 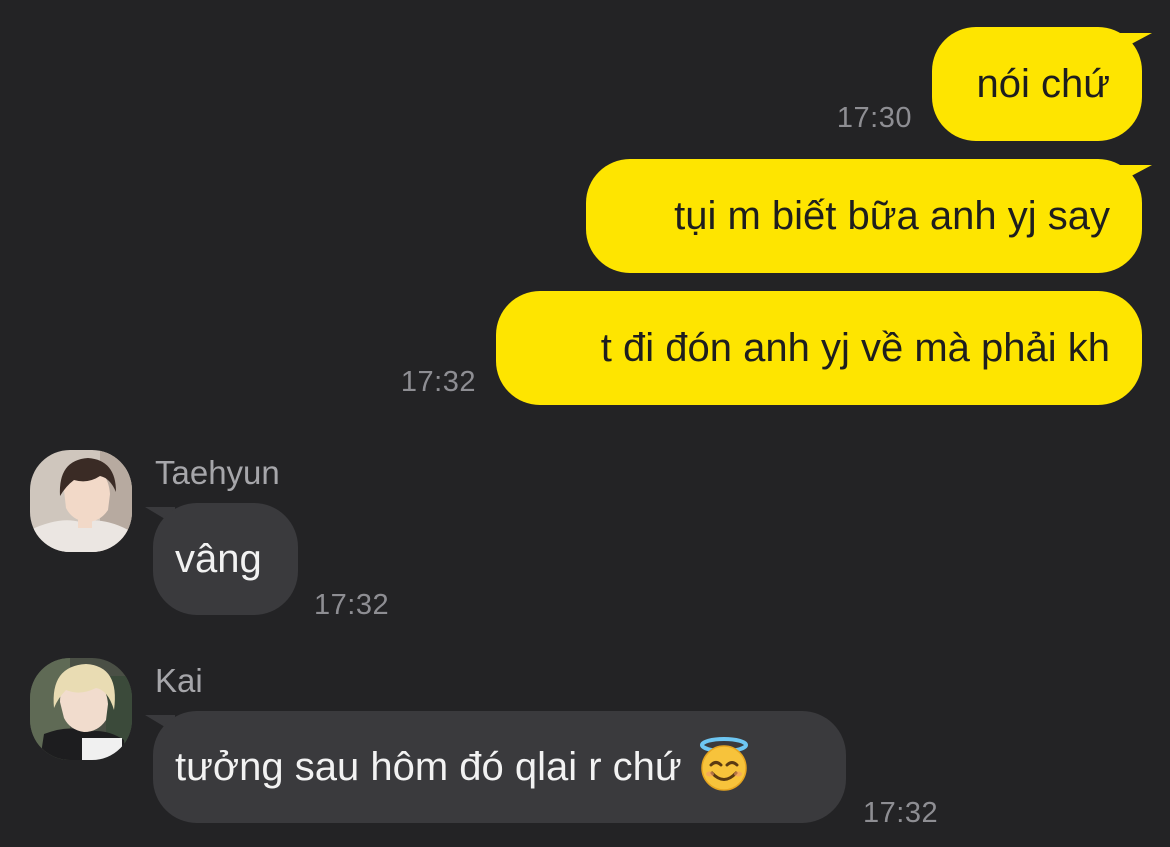 I want to click on incoming-message-bubble: vâng, so click(x=225, y=559).